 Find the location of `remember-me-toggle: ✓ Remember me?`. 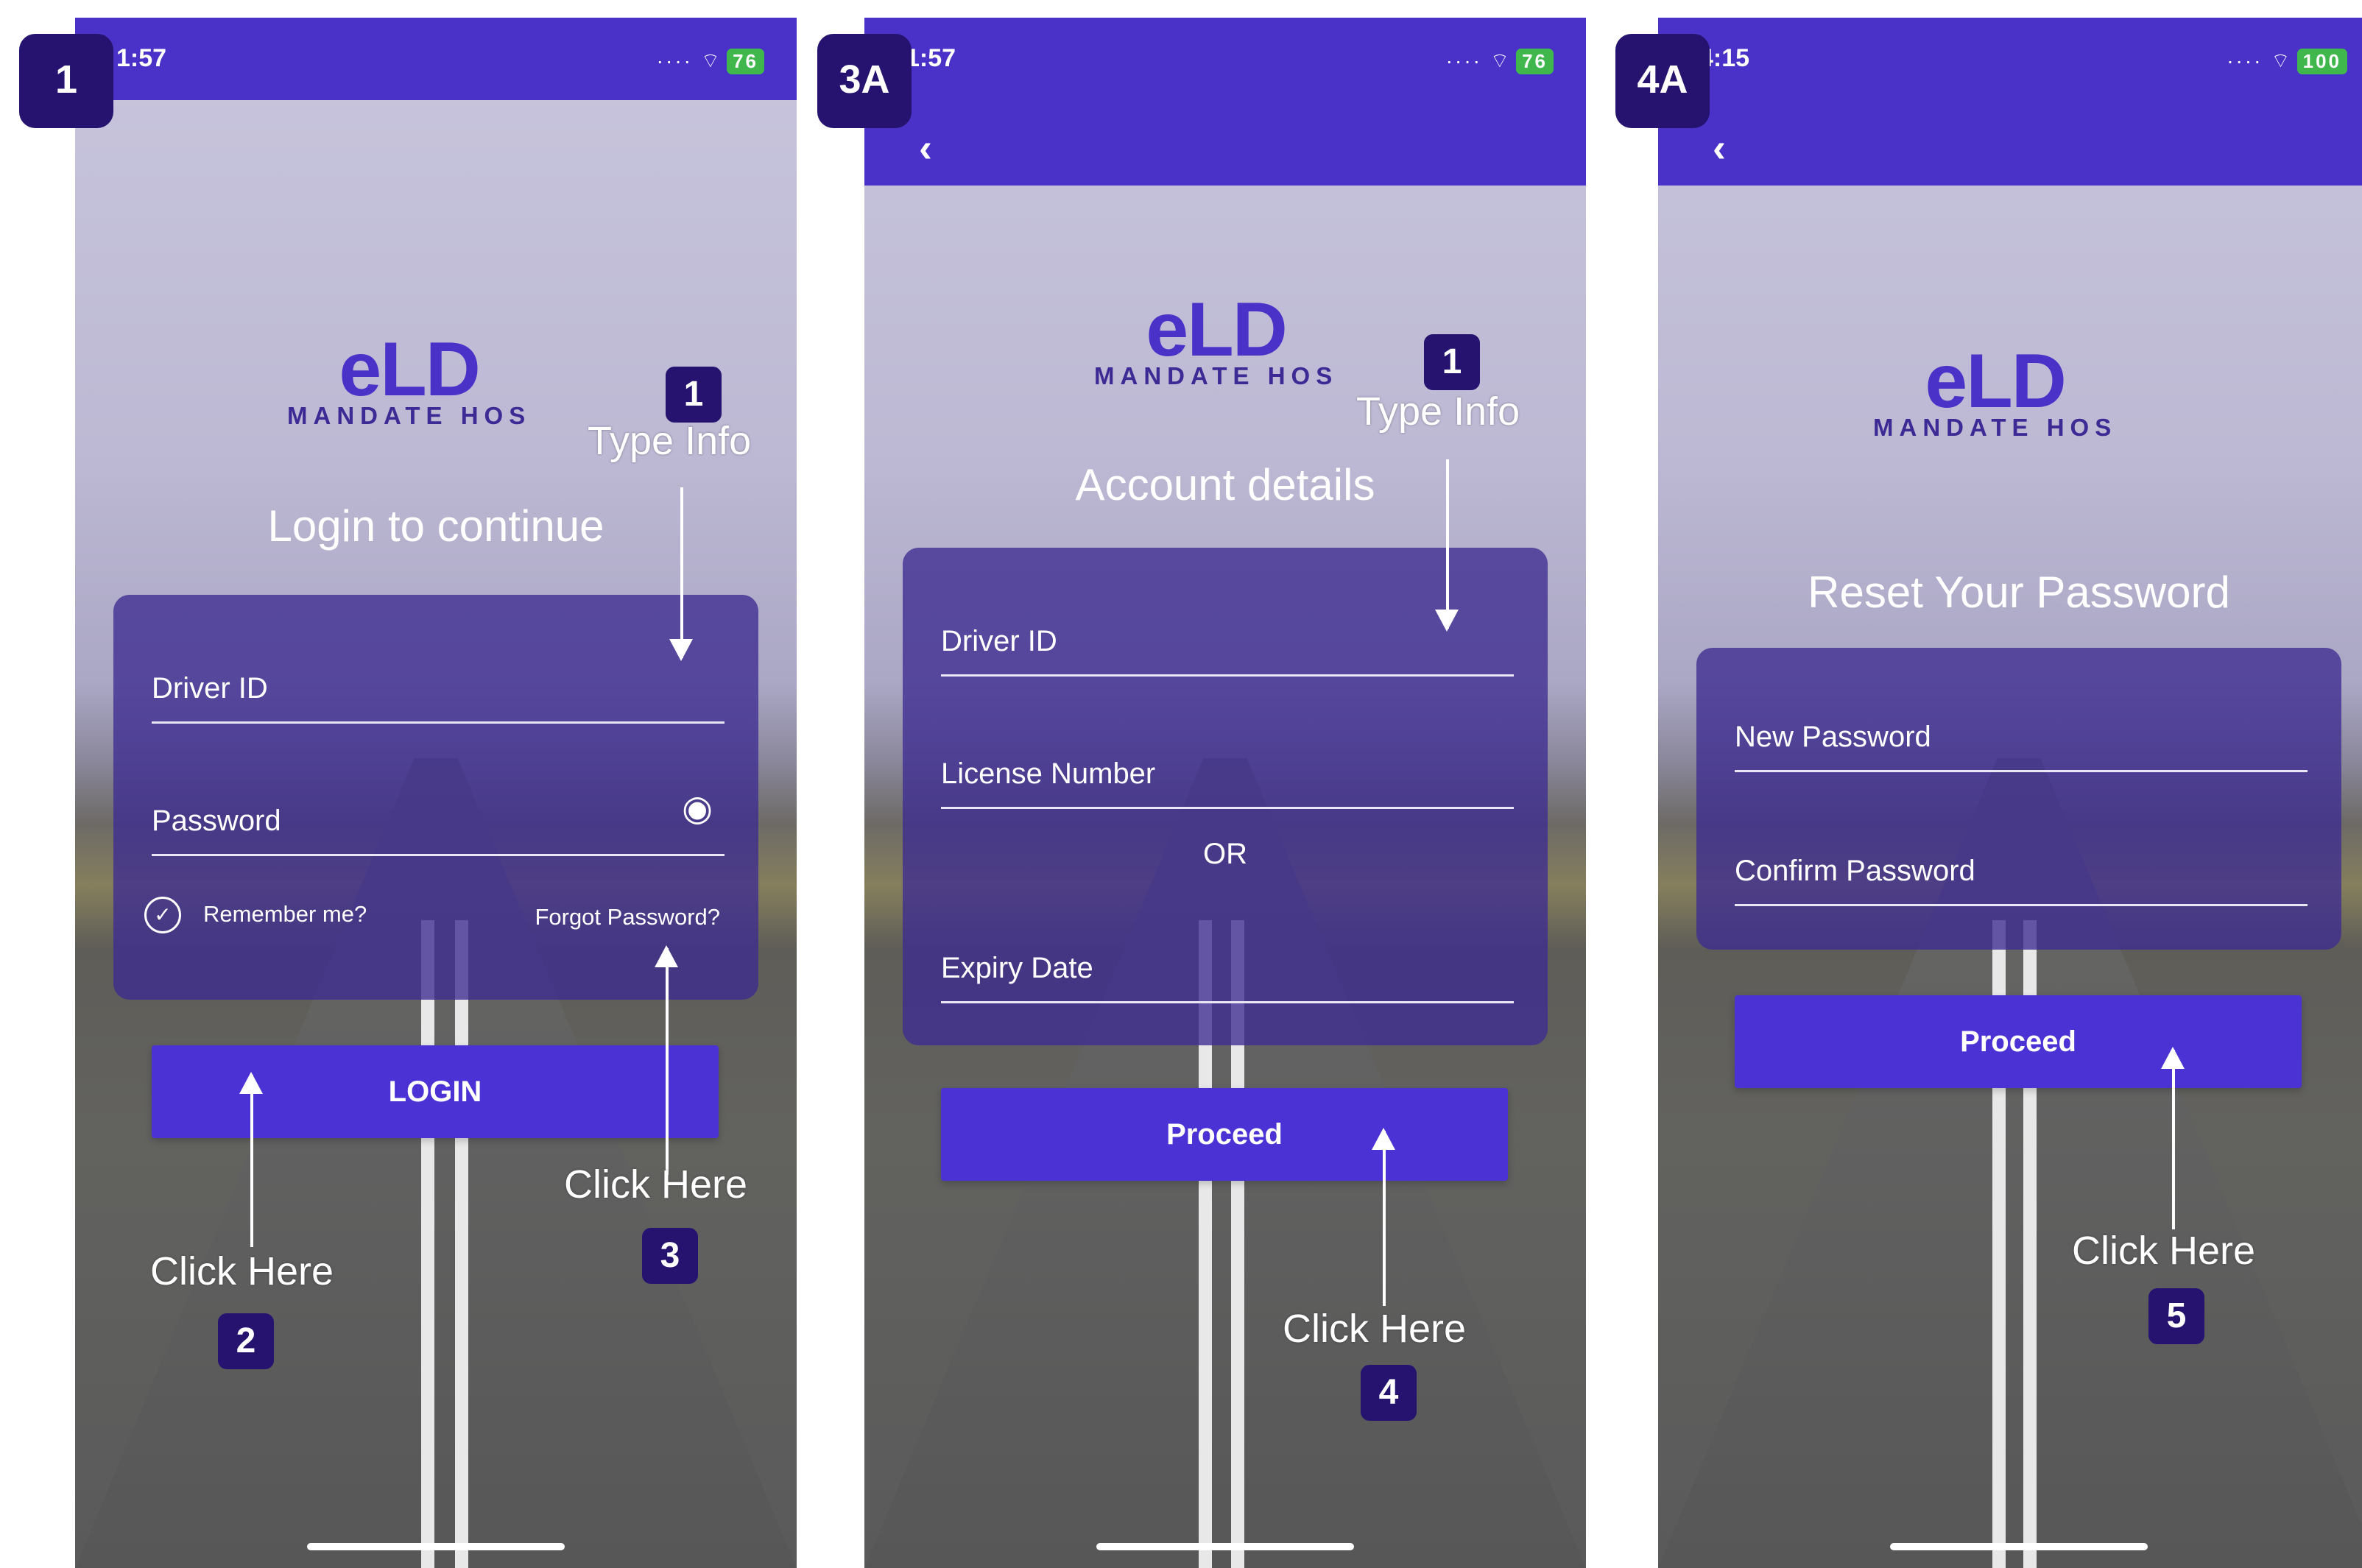

remember-me-toggle: ✓ Remember me? is located at coordinates (256, 915).